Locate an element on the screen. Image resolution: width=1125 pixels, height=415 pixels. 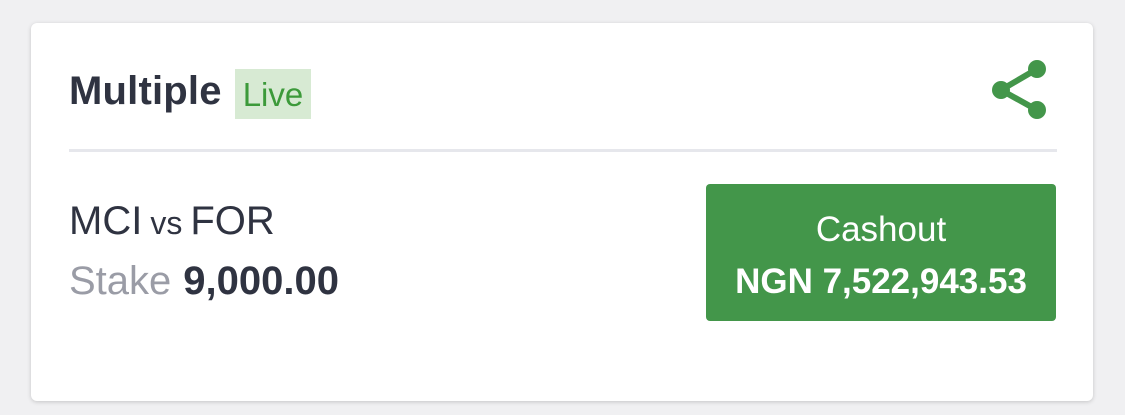
home-team: MCI is located at coordinates (106, 221).